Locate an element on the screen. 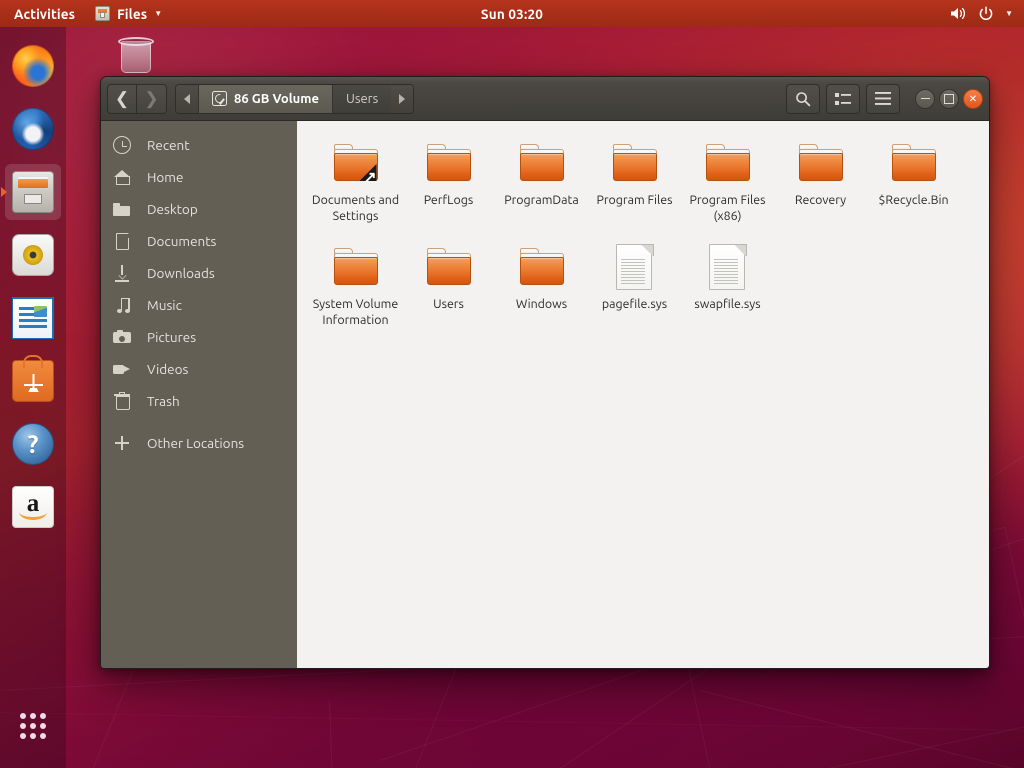 This screenshot has height=768, width=1024. file-label: System Volume Information is located at coordinates (355, 311).